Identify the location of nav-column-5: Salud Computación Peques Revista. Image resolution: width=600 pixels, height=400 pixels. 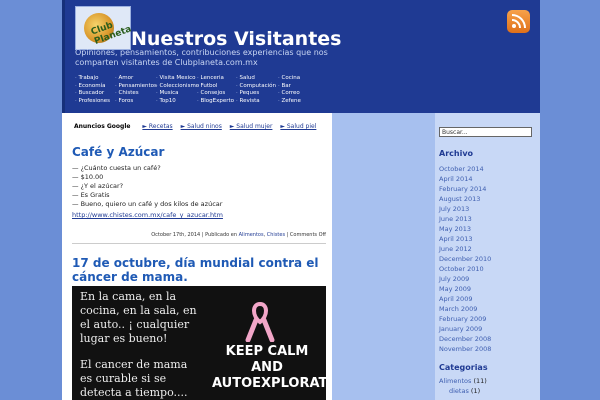
(256, 90).